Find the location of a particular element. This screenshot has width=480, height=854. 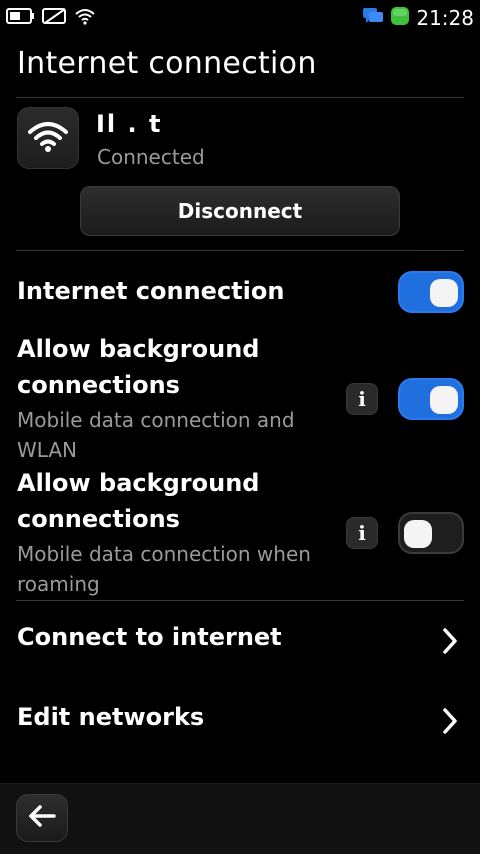

internet-connection-label: Internet connection is located at coordinates (151, 291).